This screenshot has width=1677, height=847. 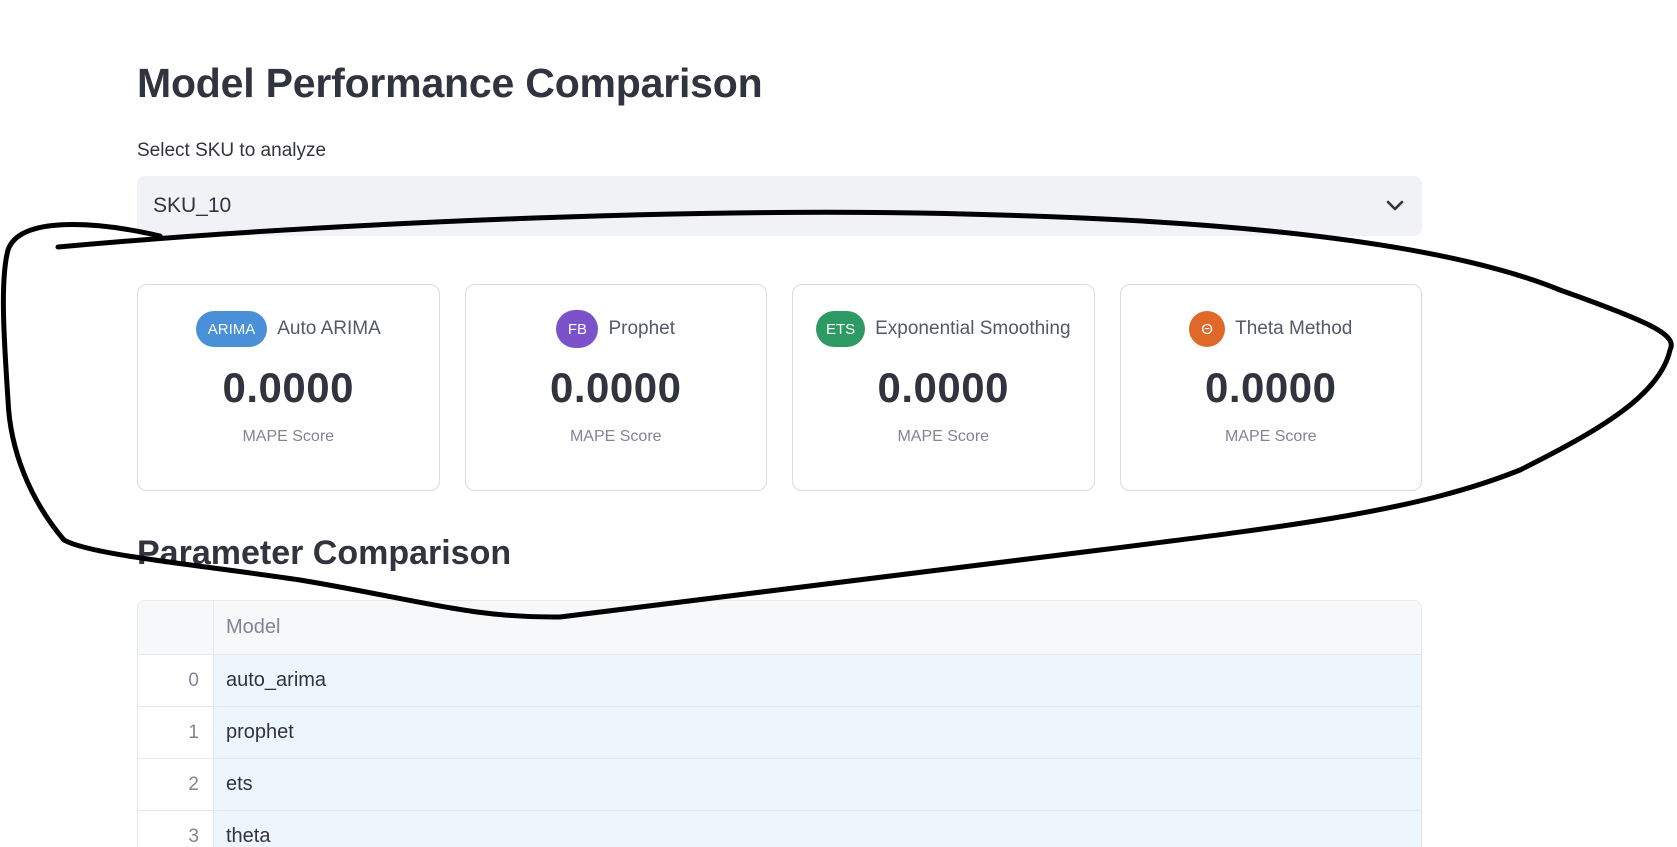 What do you see at coordinates (840, 329) in the screenshot?
I see `ets-badge: ETS` at bounding box center [840, 329].